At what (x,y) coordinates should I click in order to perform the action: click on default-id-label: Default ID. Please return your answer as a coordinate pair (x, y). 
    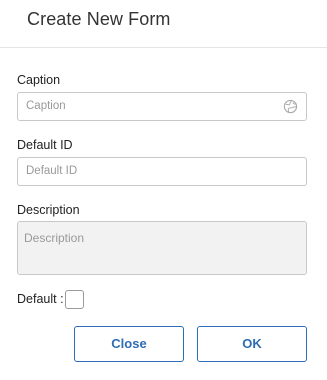
    Looking at the image, I should click on (45, 145).